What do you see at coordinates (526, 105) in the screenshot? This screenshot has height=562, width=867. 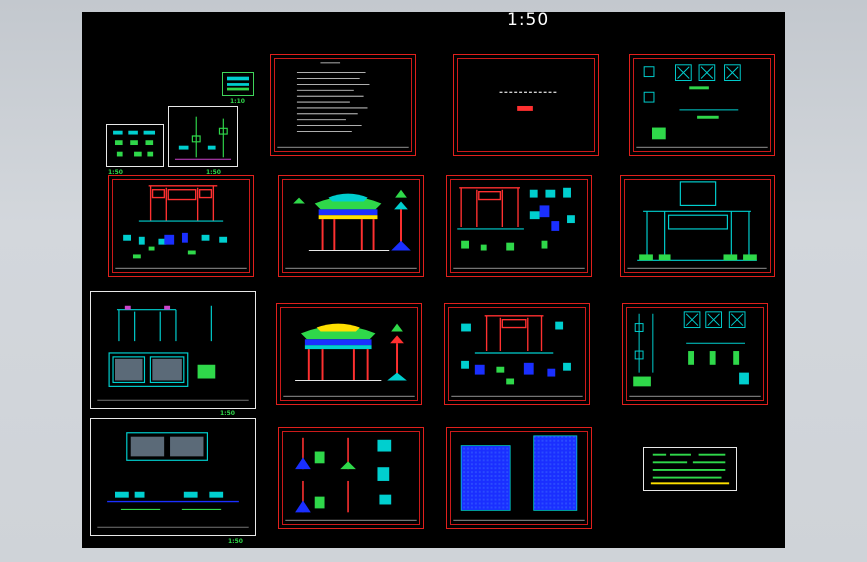 I see `sheet-cover` at bounding box center [526, 105].